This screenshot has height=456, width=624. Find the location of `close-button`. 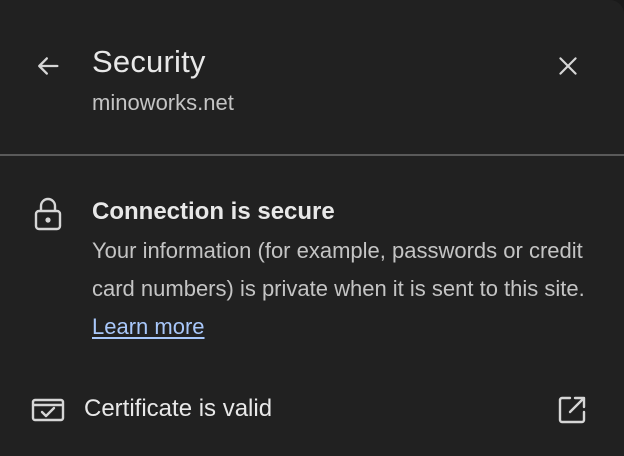

close-button is located at coordinates (568, 66).